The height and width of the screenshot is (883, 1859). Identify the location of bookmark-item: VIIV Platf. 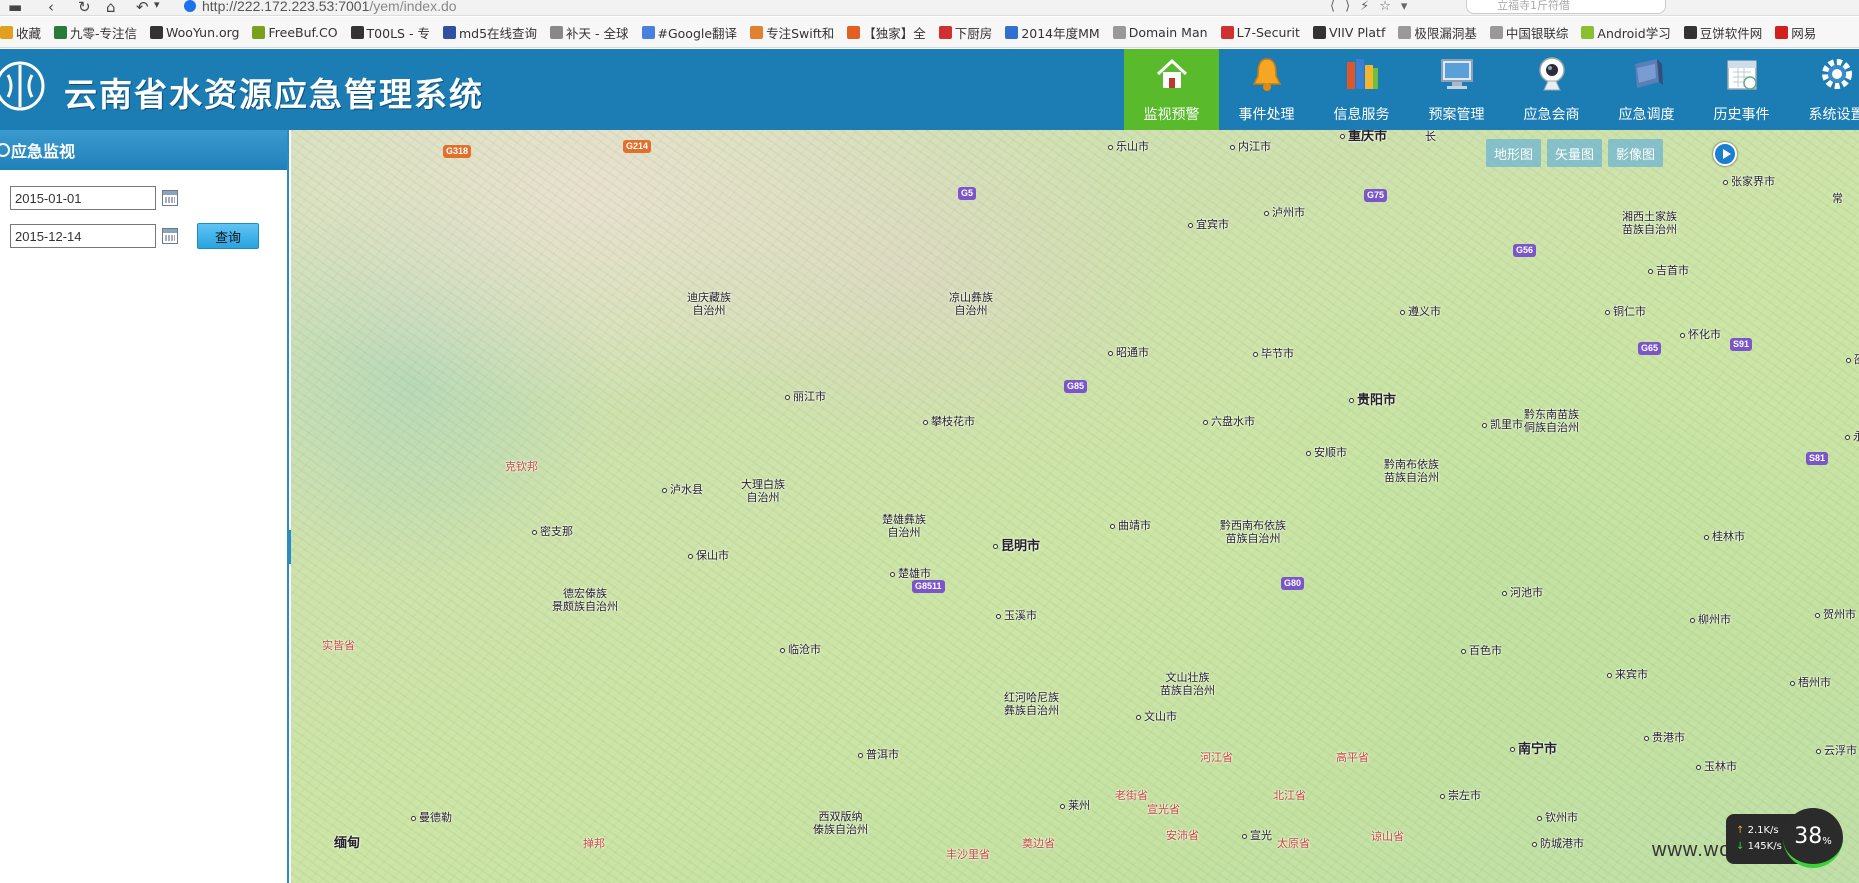
(1348, 32).